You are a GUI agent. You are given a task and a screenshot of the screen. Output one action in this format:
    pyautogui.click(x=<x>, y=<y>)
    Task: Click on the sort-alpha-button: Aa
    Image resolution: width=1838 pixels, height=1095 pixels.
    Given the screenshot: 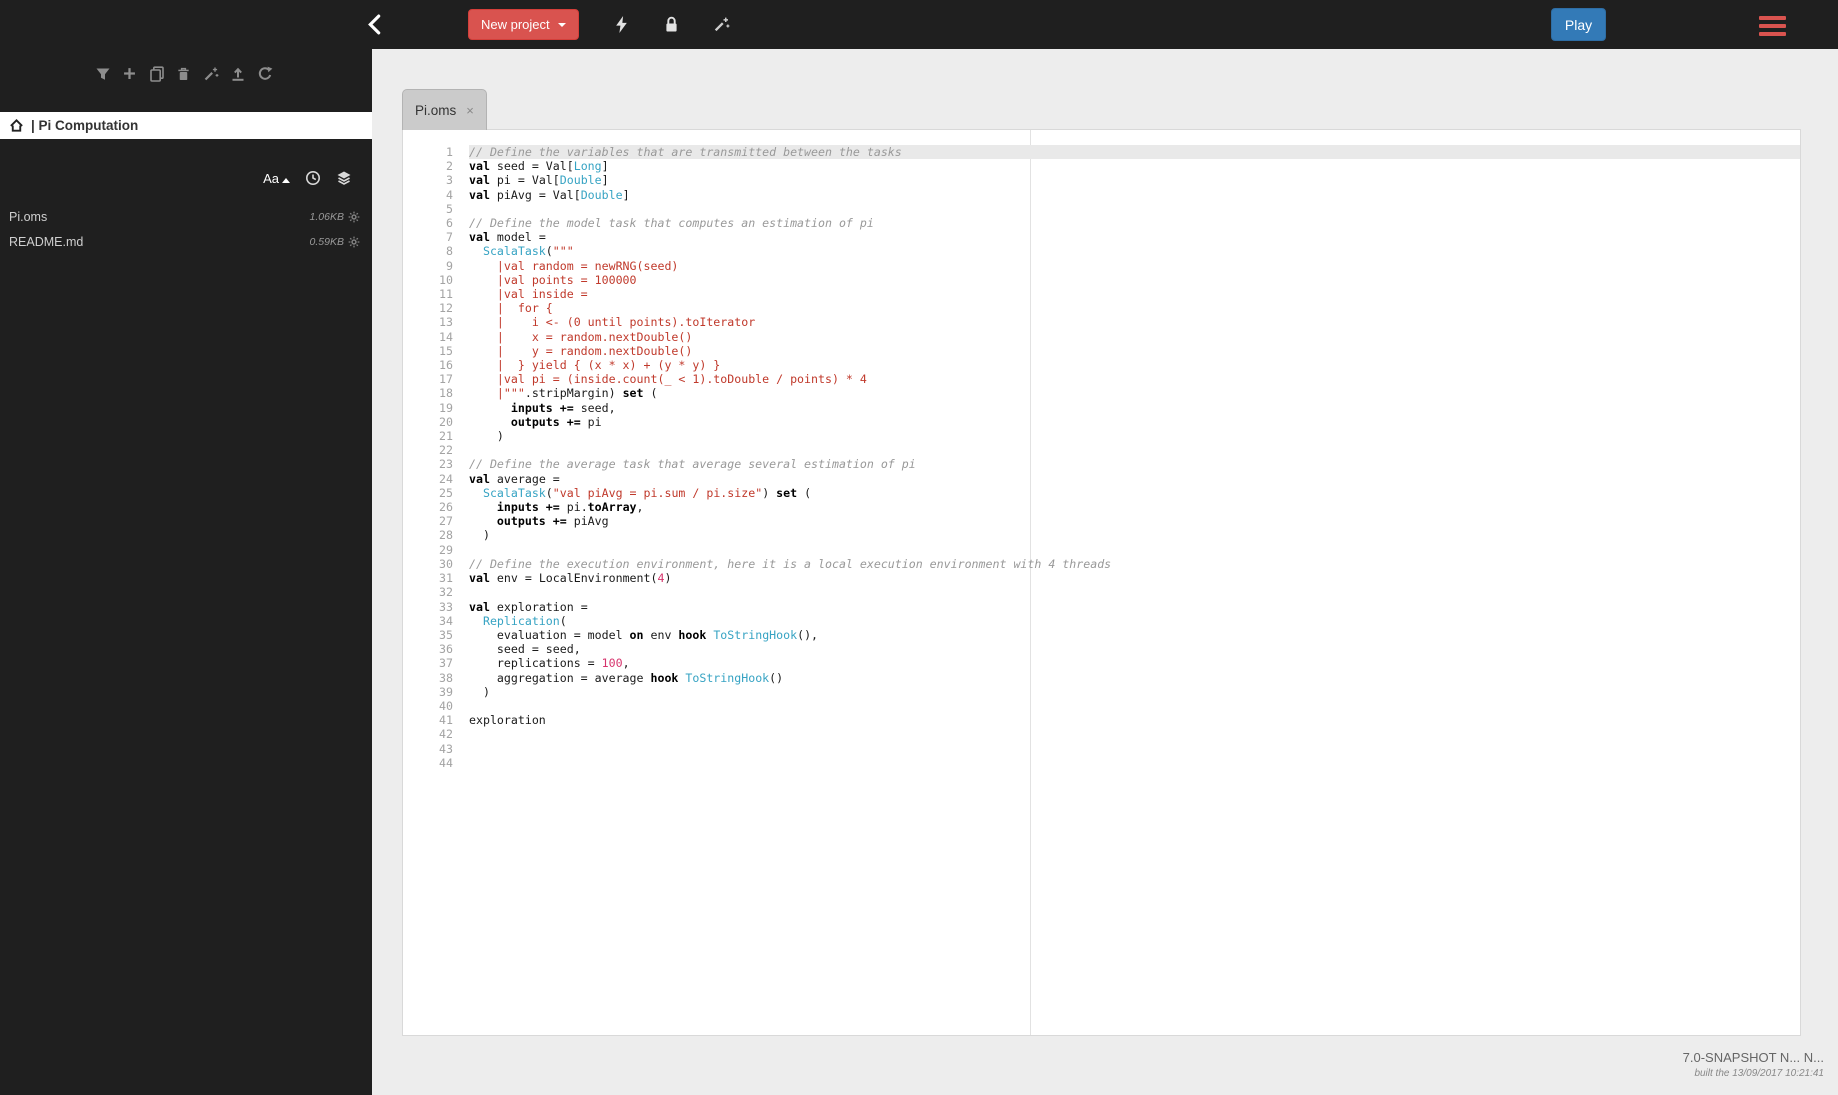 What is the action you would take?
    pyautogui.click(x=276, y=178)
    